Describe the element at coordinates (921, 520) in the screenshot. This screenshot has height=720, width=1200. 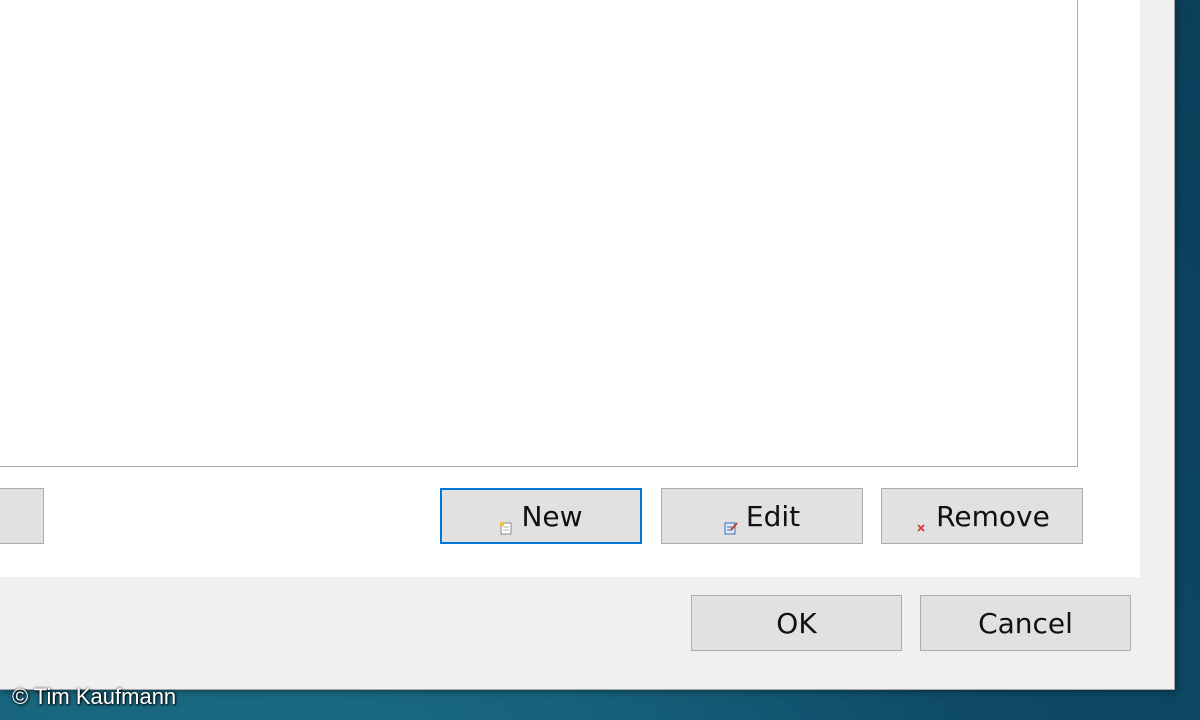
I see `remove-x-icon` at that location.